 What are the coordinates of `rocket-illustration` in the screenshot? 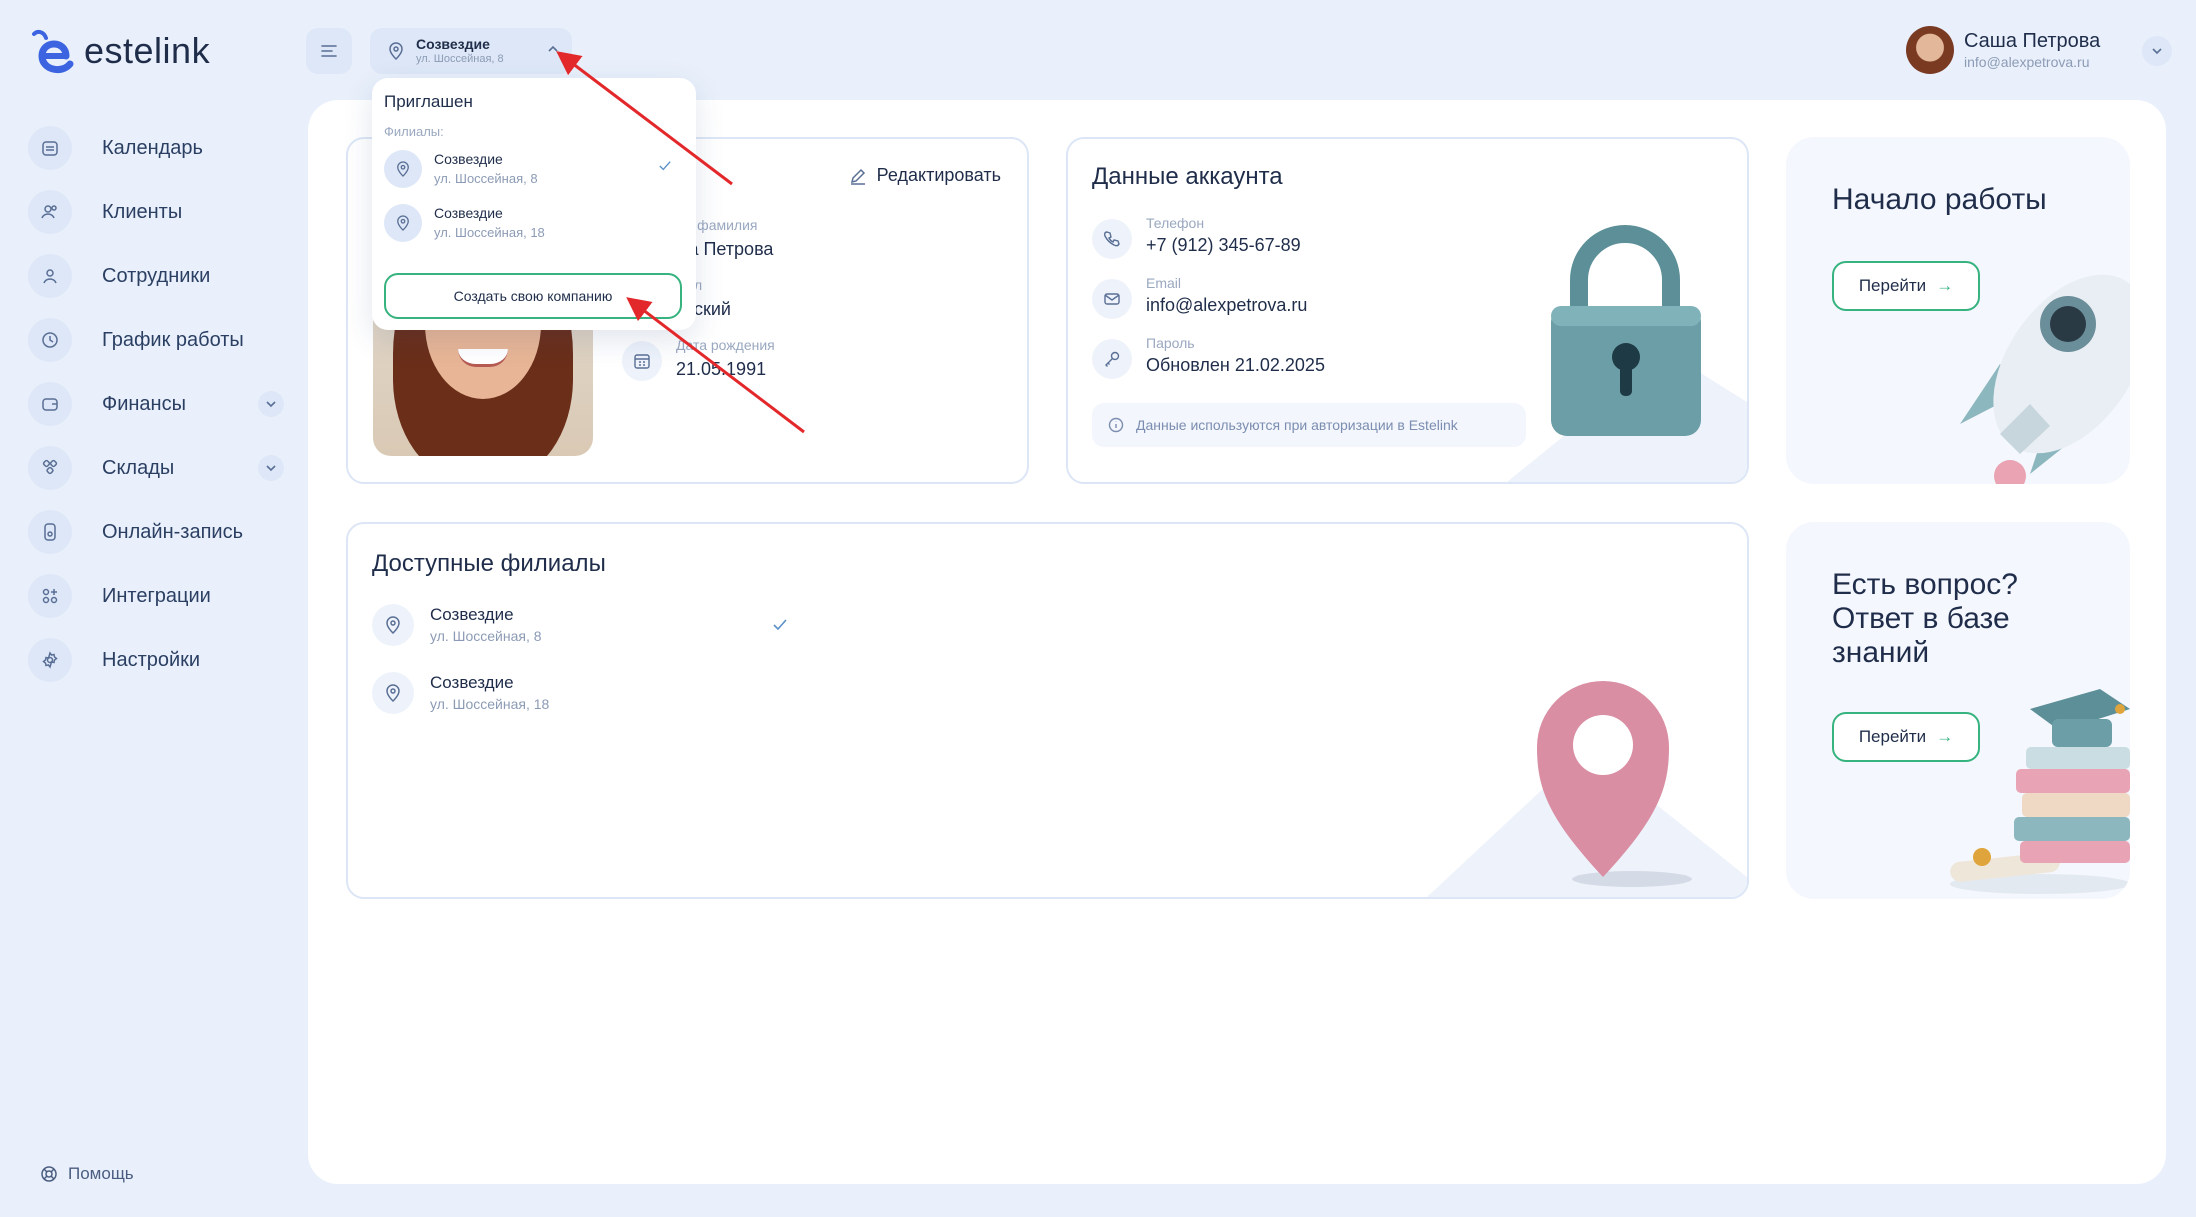 It's located at (2045, 379).